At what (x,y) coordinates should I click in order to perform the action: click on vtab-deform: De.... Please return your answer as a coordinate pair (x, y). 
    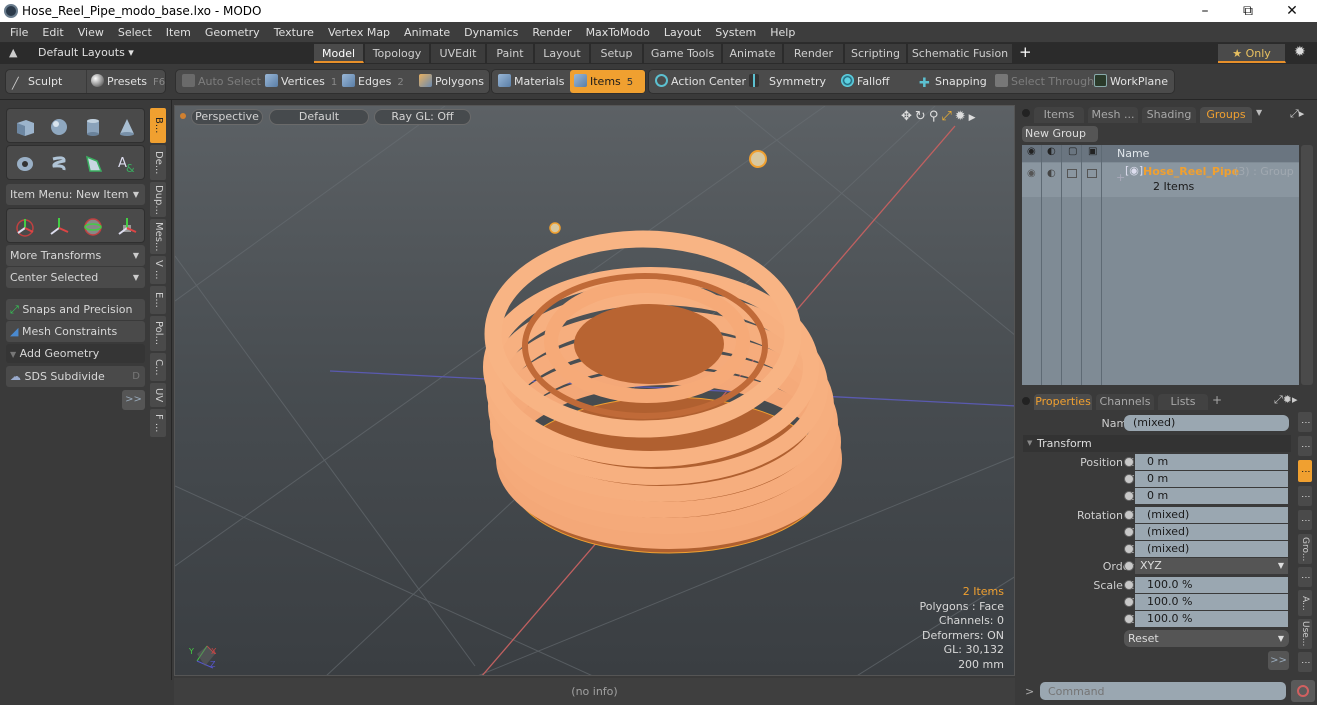
    Looking at the image, I should click on (158, 162).